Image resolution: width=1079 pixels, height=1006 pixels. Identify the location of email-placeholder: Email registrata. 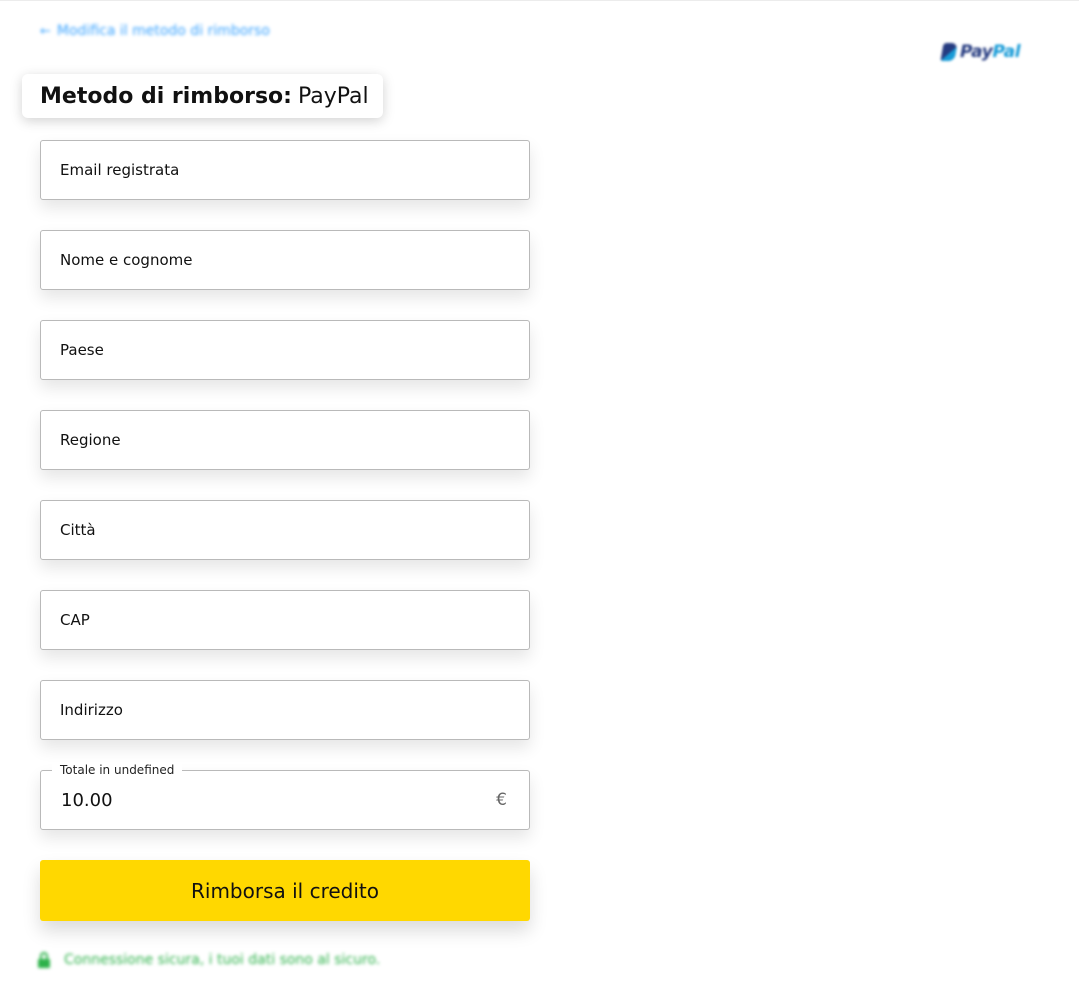
(120, 170).